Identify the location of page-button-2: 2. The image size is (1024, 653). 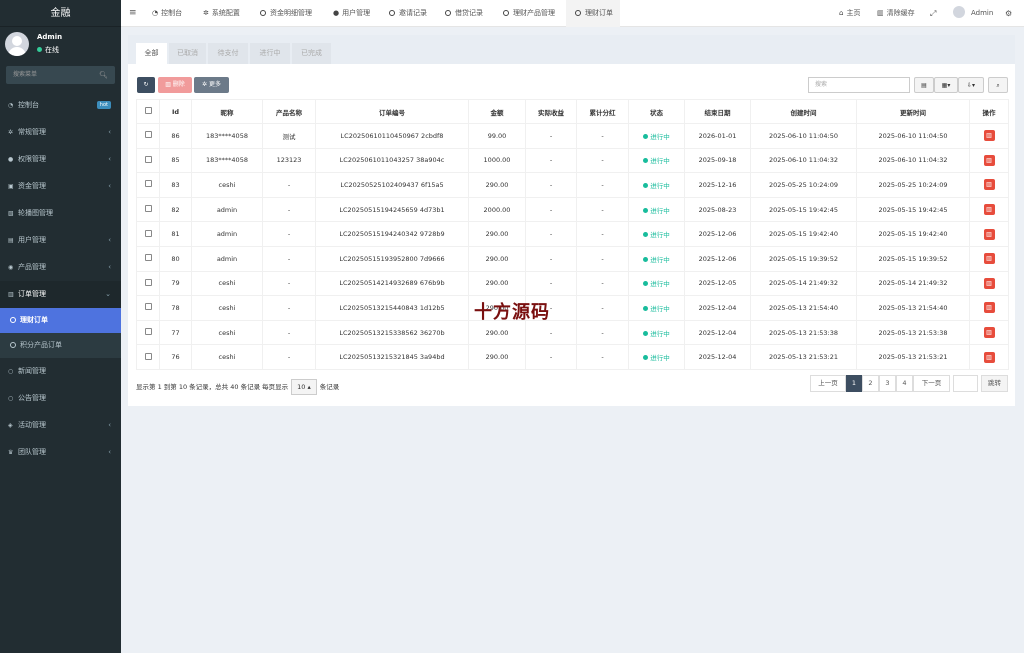
(870, 383).